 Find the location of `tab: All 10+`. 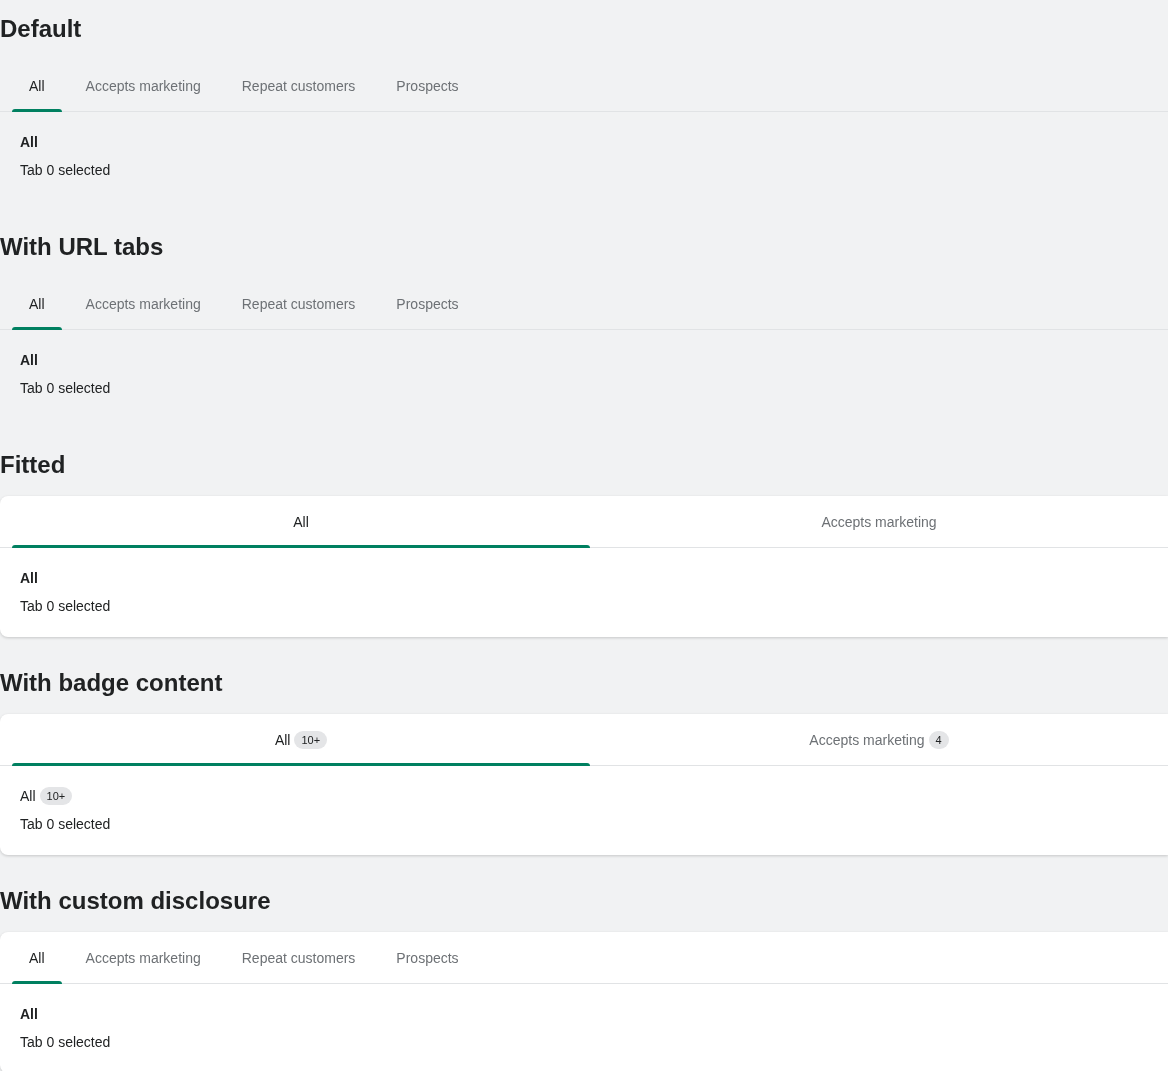

tab: All 10+ is located at coordinates (301, 739).